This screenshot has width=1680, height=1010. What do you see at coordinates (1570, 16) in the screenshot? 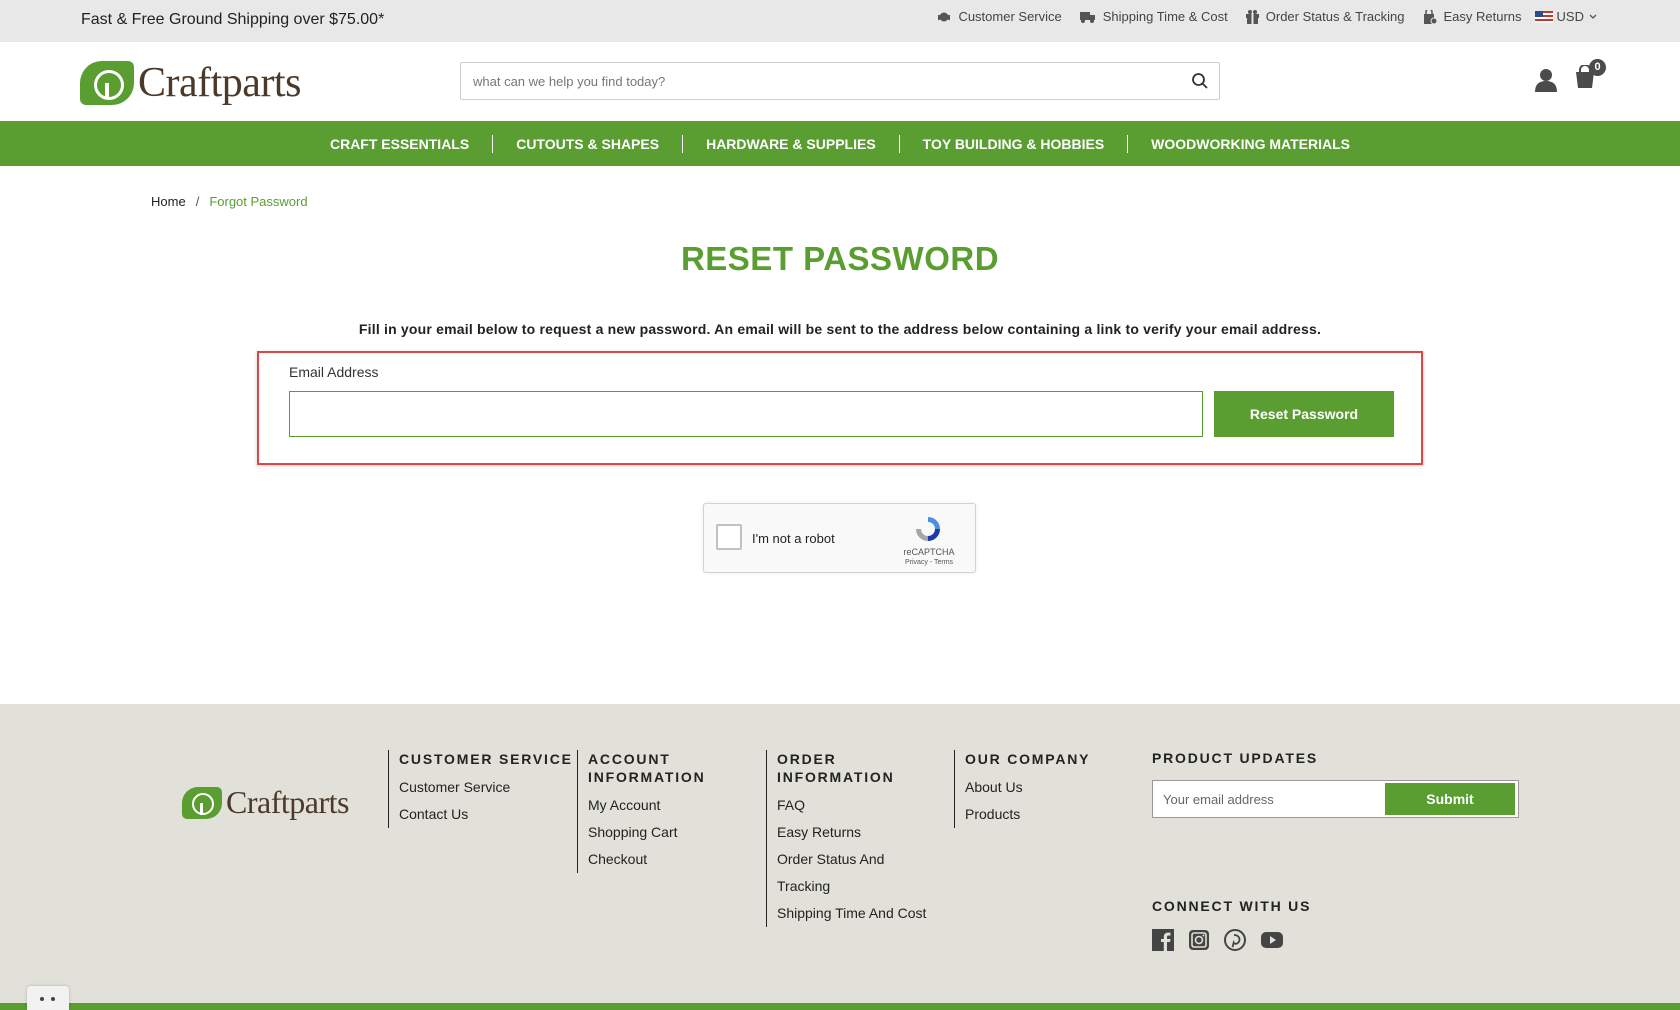
I see `currency-value: USD` at bounding box center [1570, 16].